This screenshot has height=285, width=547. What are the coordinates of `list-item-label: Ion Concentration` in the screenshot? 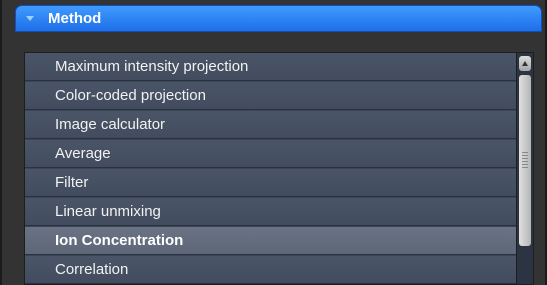 It's located at (119, 240).